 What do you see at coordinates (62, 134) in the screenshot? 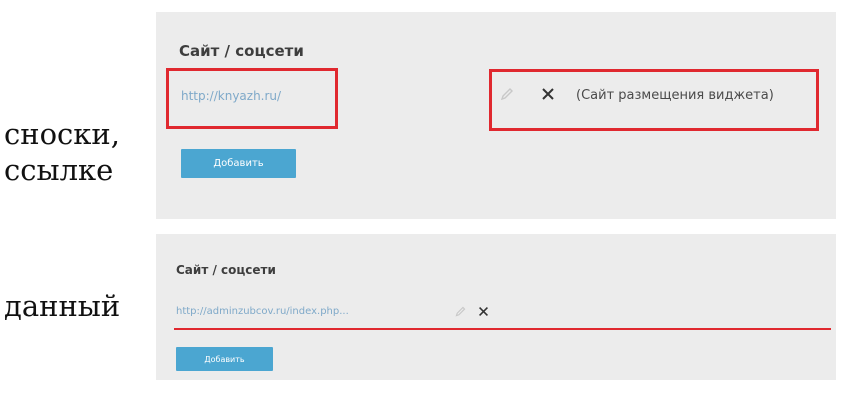
I see `side-text-line-1: сноски,` at bounding box center [62, 134].